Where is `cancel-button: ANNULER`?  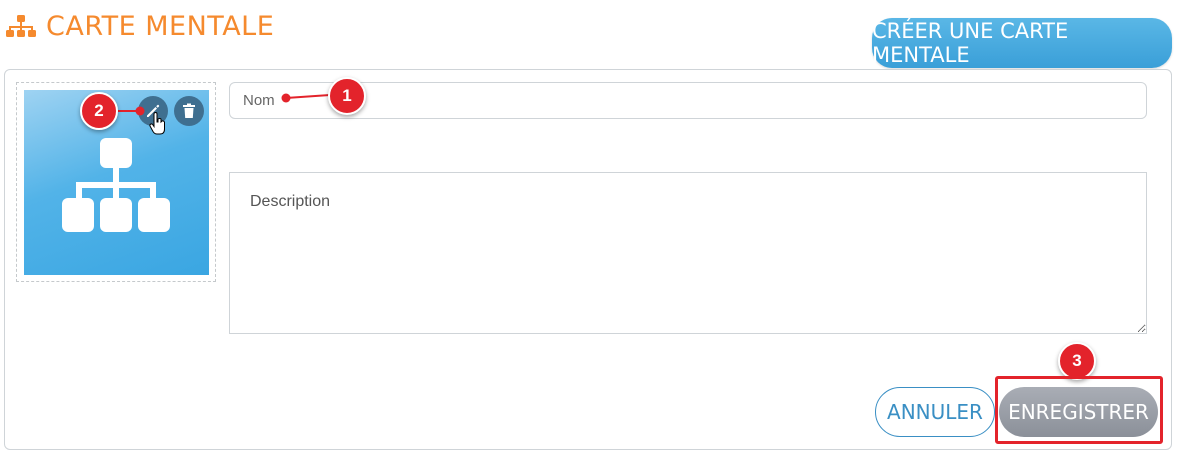 cancel-button: ANNULER is located at coordinates (935, 412).